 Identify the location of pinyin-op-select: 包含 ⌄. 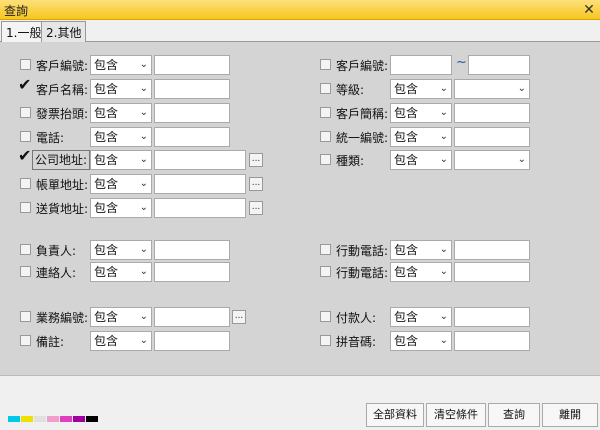
(421, 341).